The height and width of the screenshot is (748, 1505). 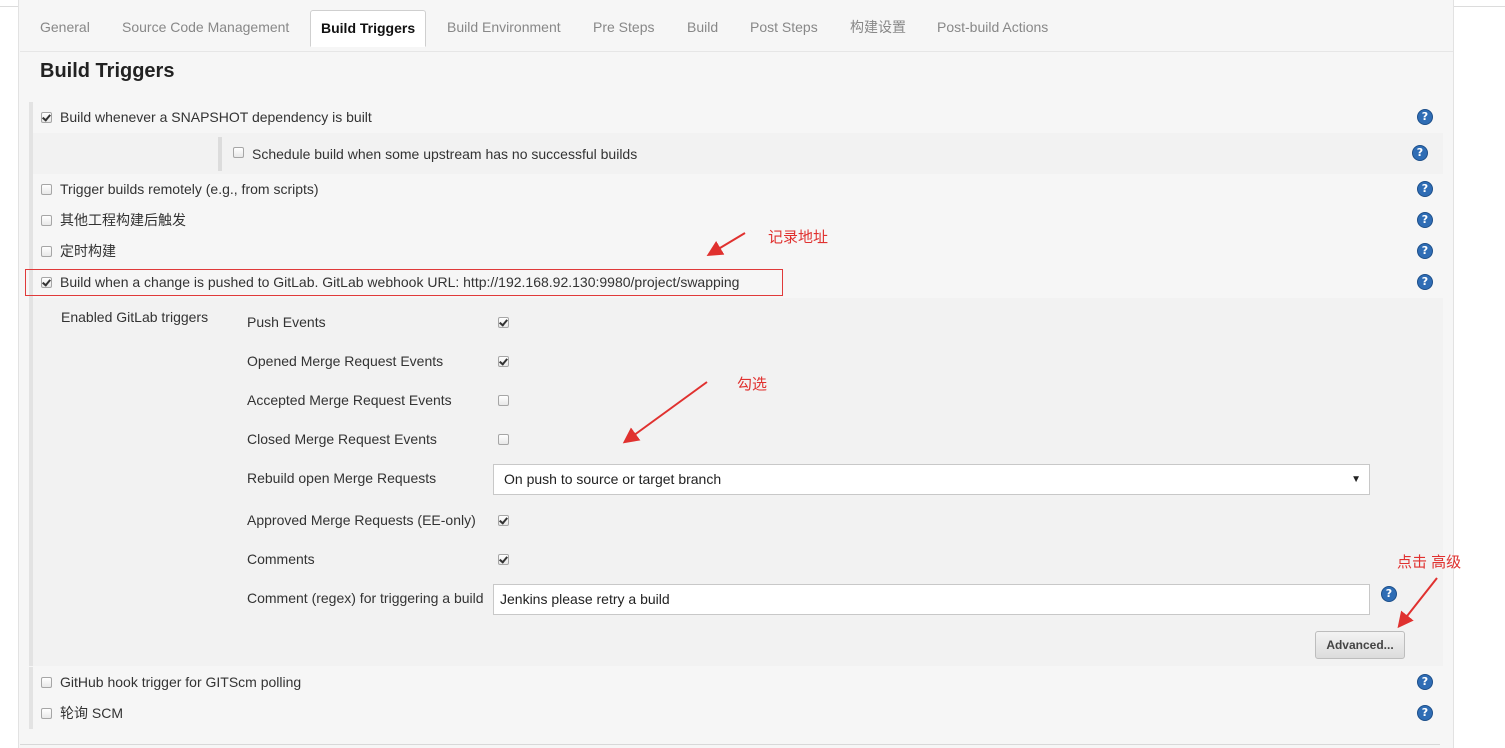 What do you see at coordinates (181, 682) in the screenshot?
I see `github-label: GitHub hook trigger for GITScm polling` at bounding box center [181, 682].